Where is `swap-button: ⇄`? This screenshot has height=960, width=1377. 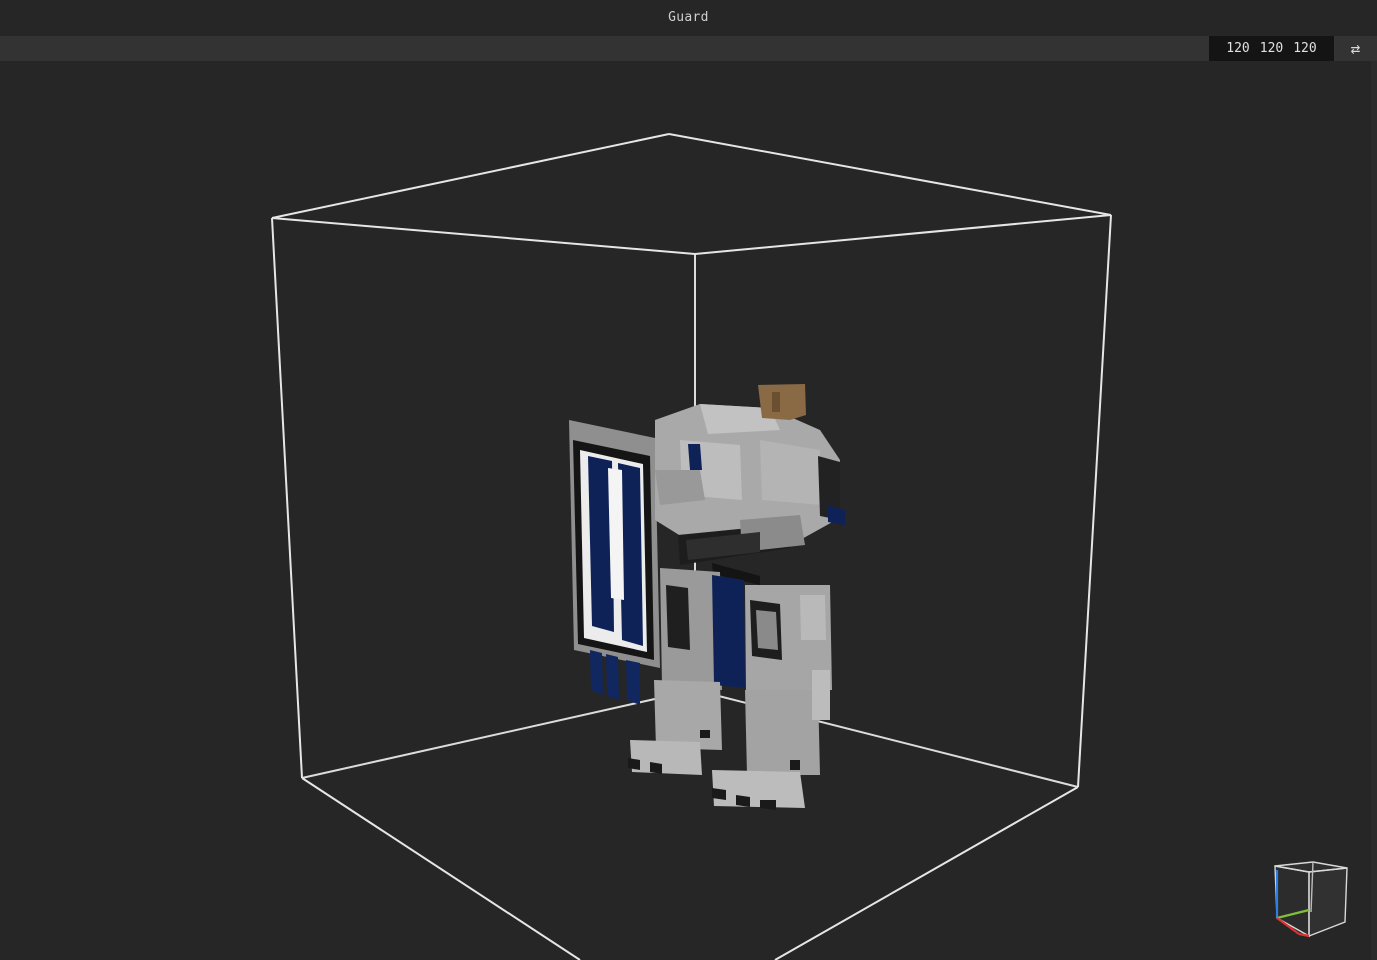
swap-button: ⇄ is located at coordinates (1355, 48).